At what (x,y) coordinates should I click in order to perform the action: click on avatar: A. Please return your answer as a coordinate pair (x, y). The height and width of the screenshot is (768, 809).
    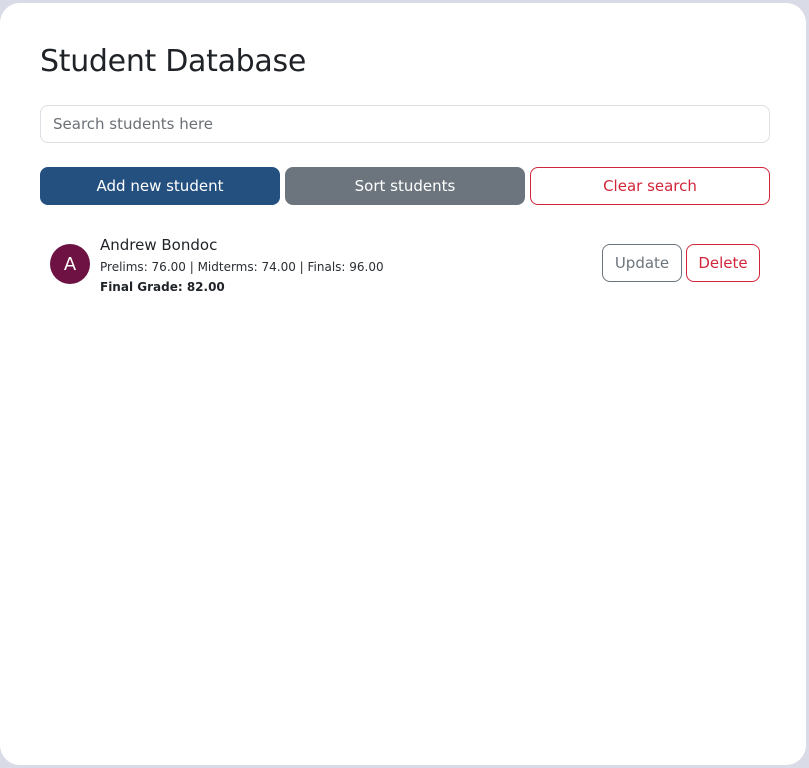
    Looking at the image, I should click on (70, 264).